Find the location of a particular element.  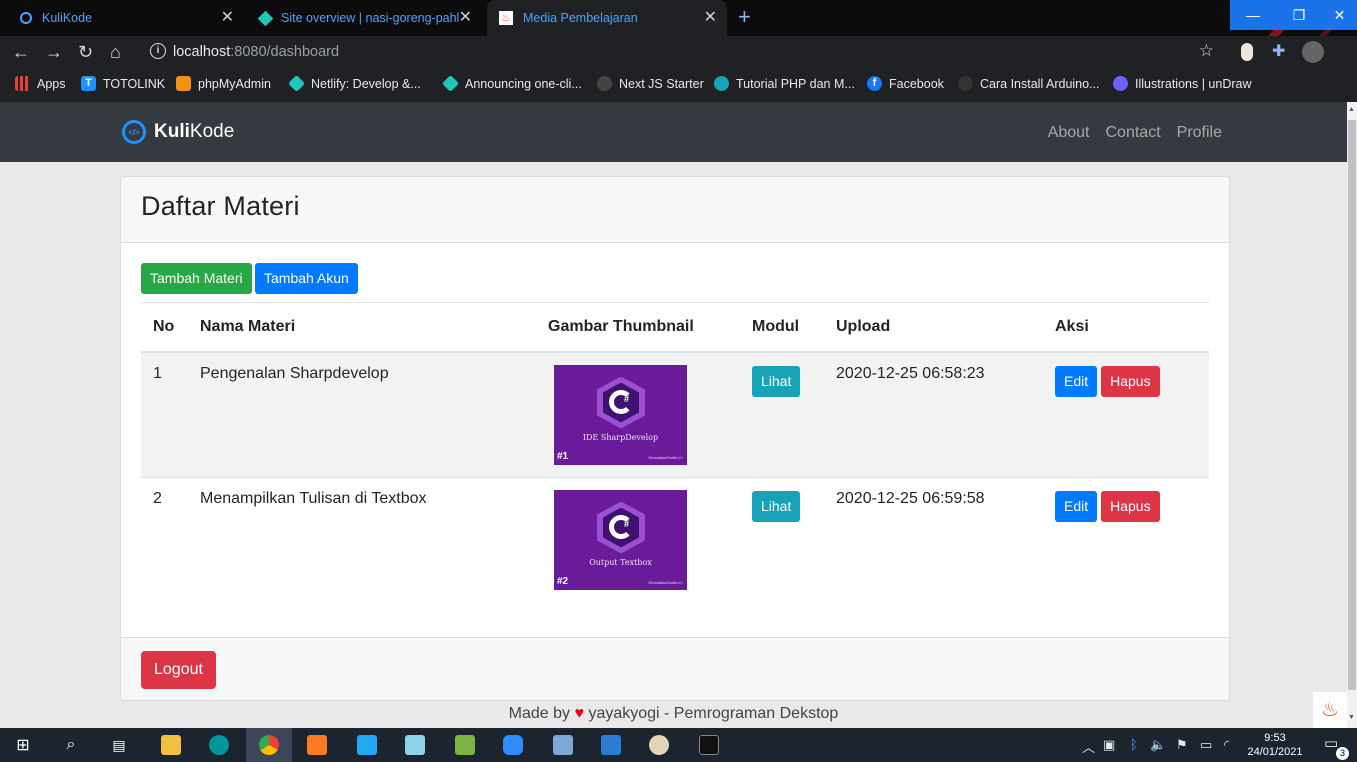

col-header-no: No is located at coordinates (164, 327).